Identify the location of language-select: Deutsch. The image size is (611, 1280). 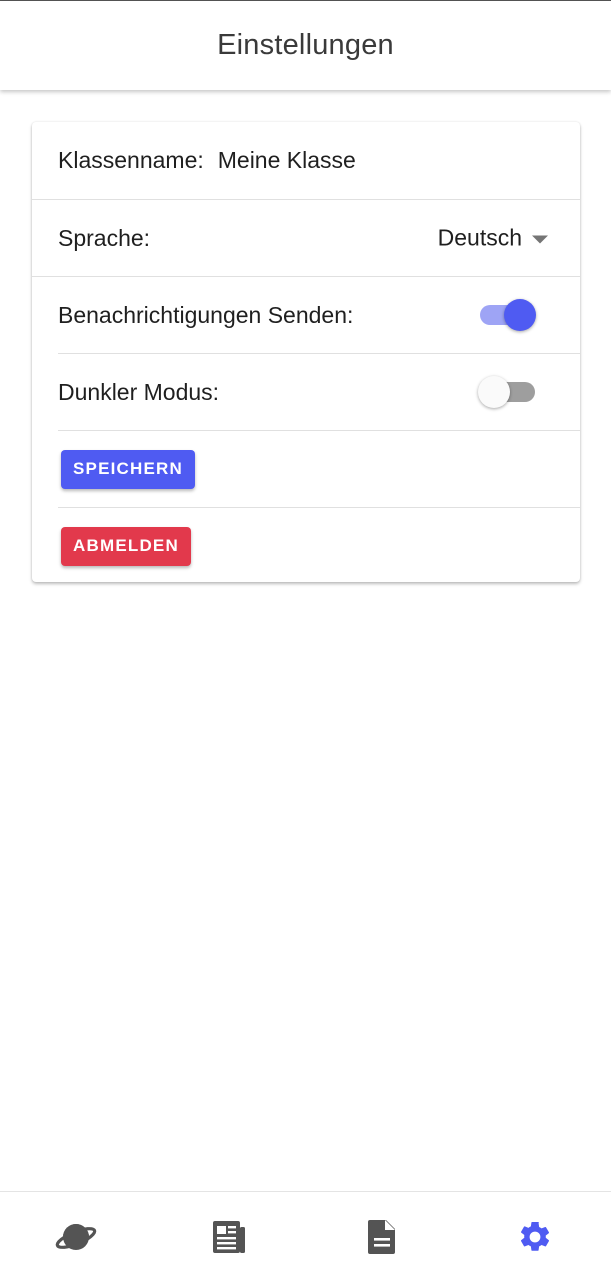
(493, 238).